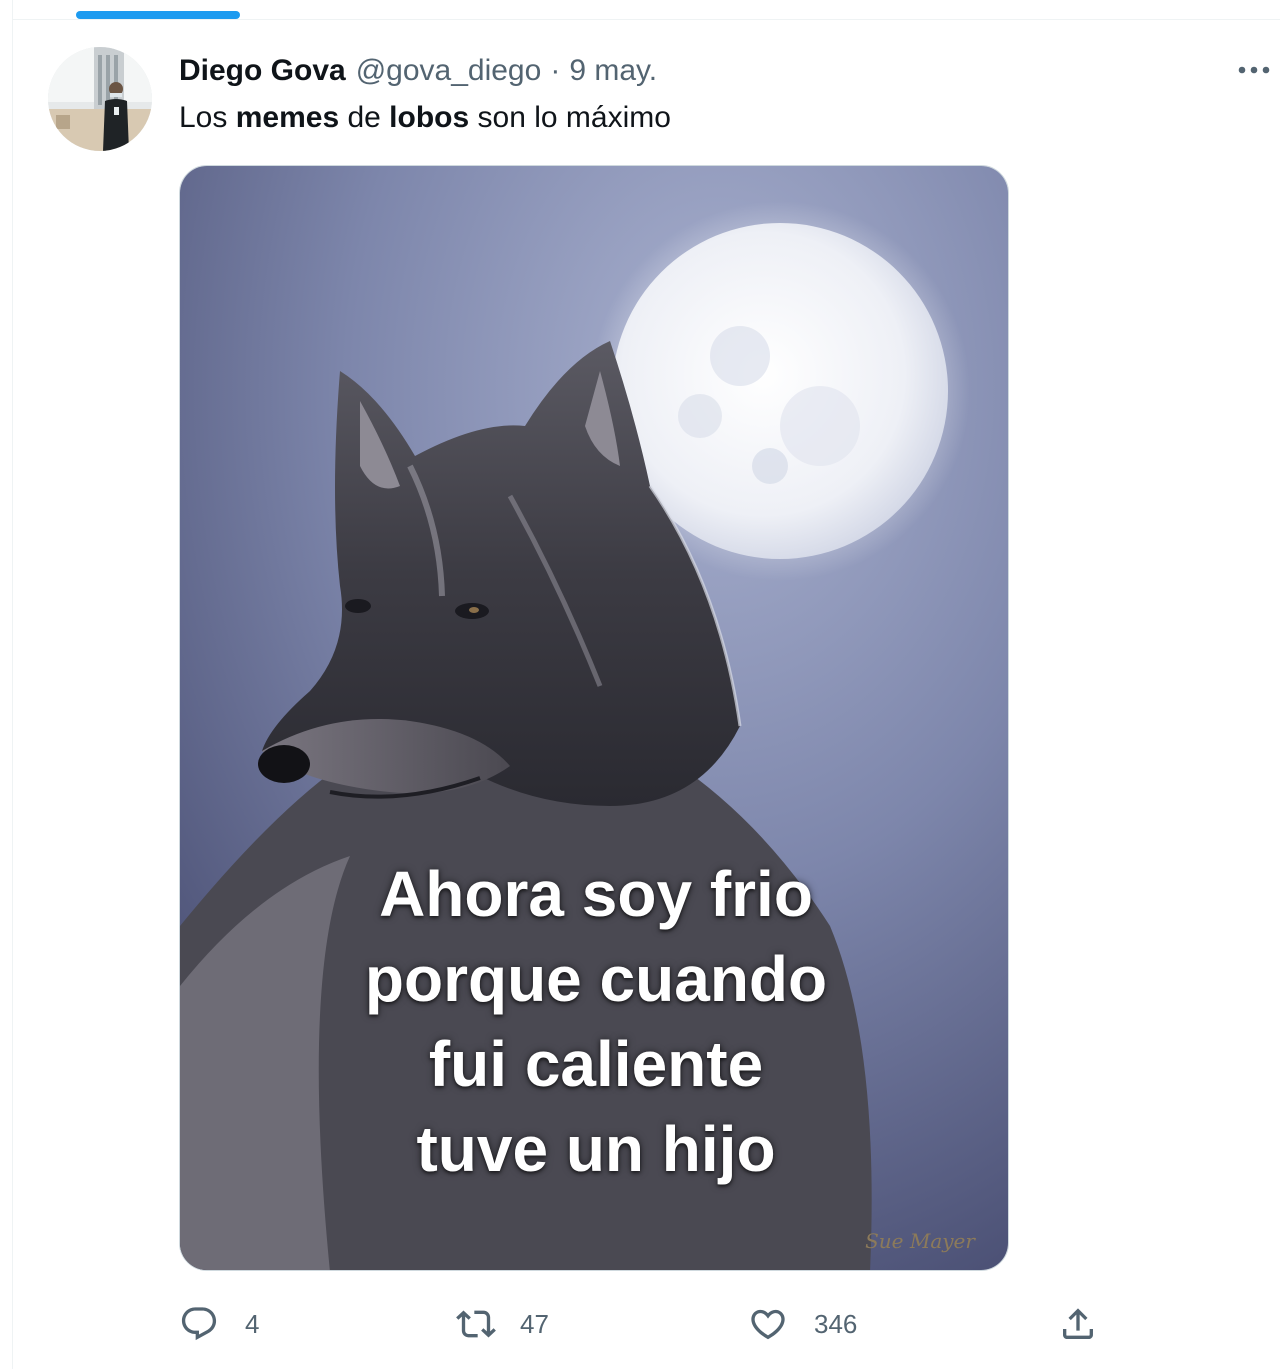 This screenshot has height=1369, width=1280. What do you see at coordinates (158, 15) in the screenshot?
I see `active-tab-indicator` at bounding box center [158, 15].